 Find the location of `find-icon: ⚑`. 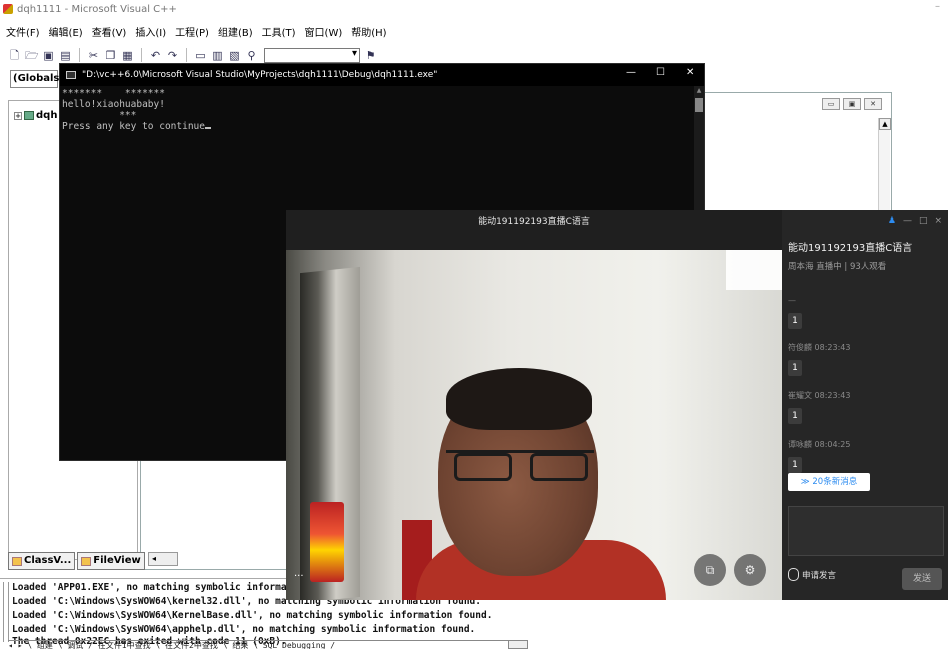

find-icon: ⚑ is located at coordinates (370, 55).